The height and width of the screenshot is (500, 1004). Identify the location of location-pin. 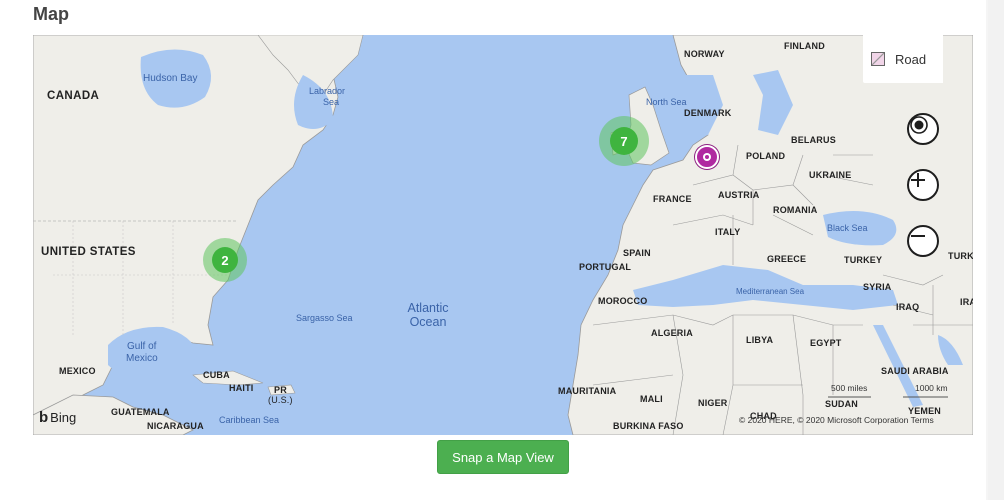
(707, 157).